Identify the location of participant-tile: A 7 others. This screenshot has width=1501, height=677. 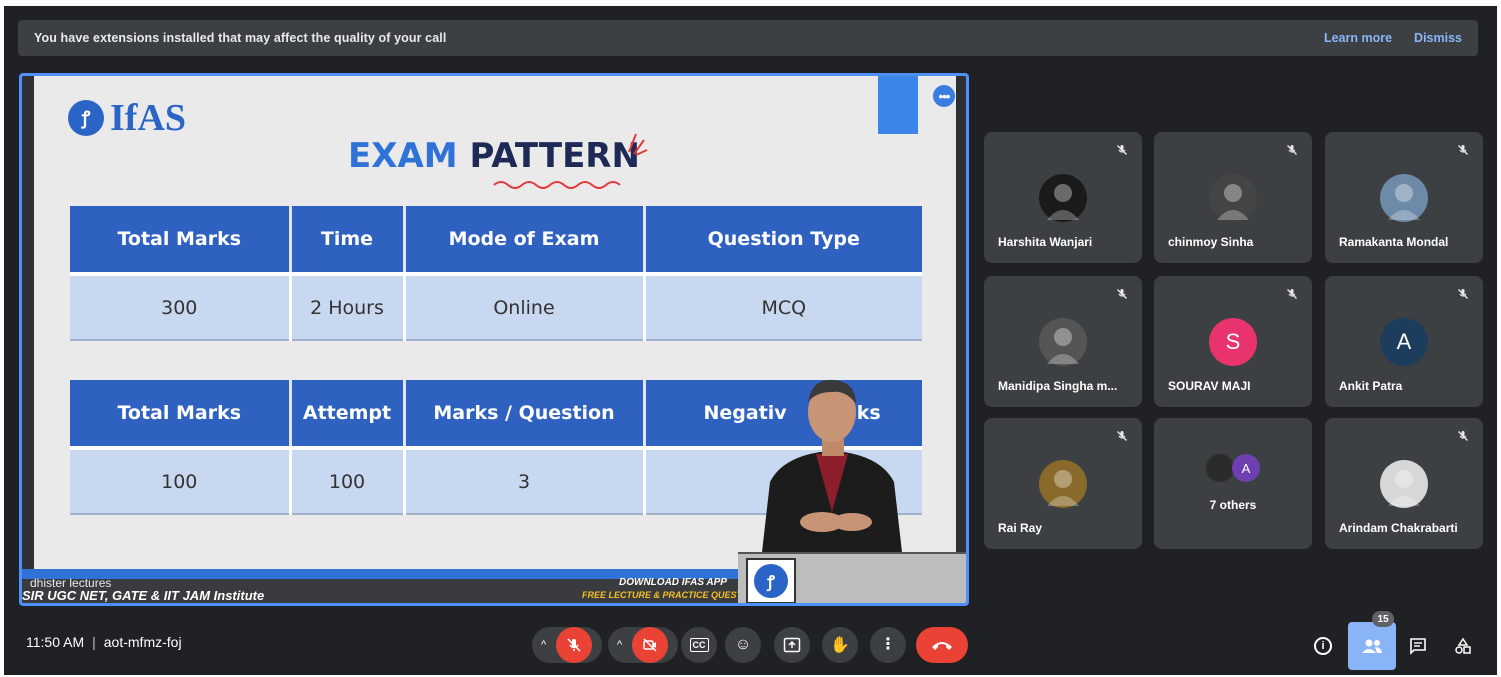
(1233, 483).